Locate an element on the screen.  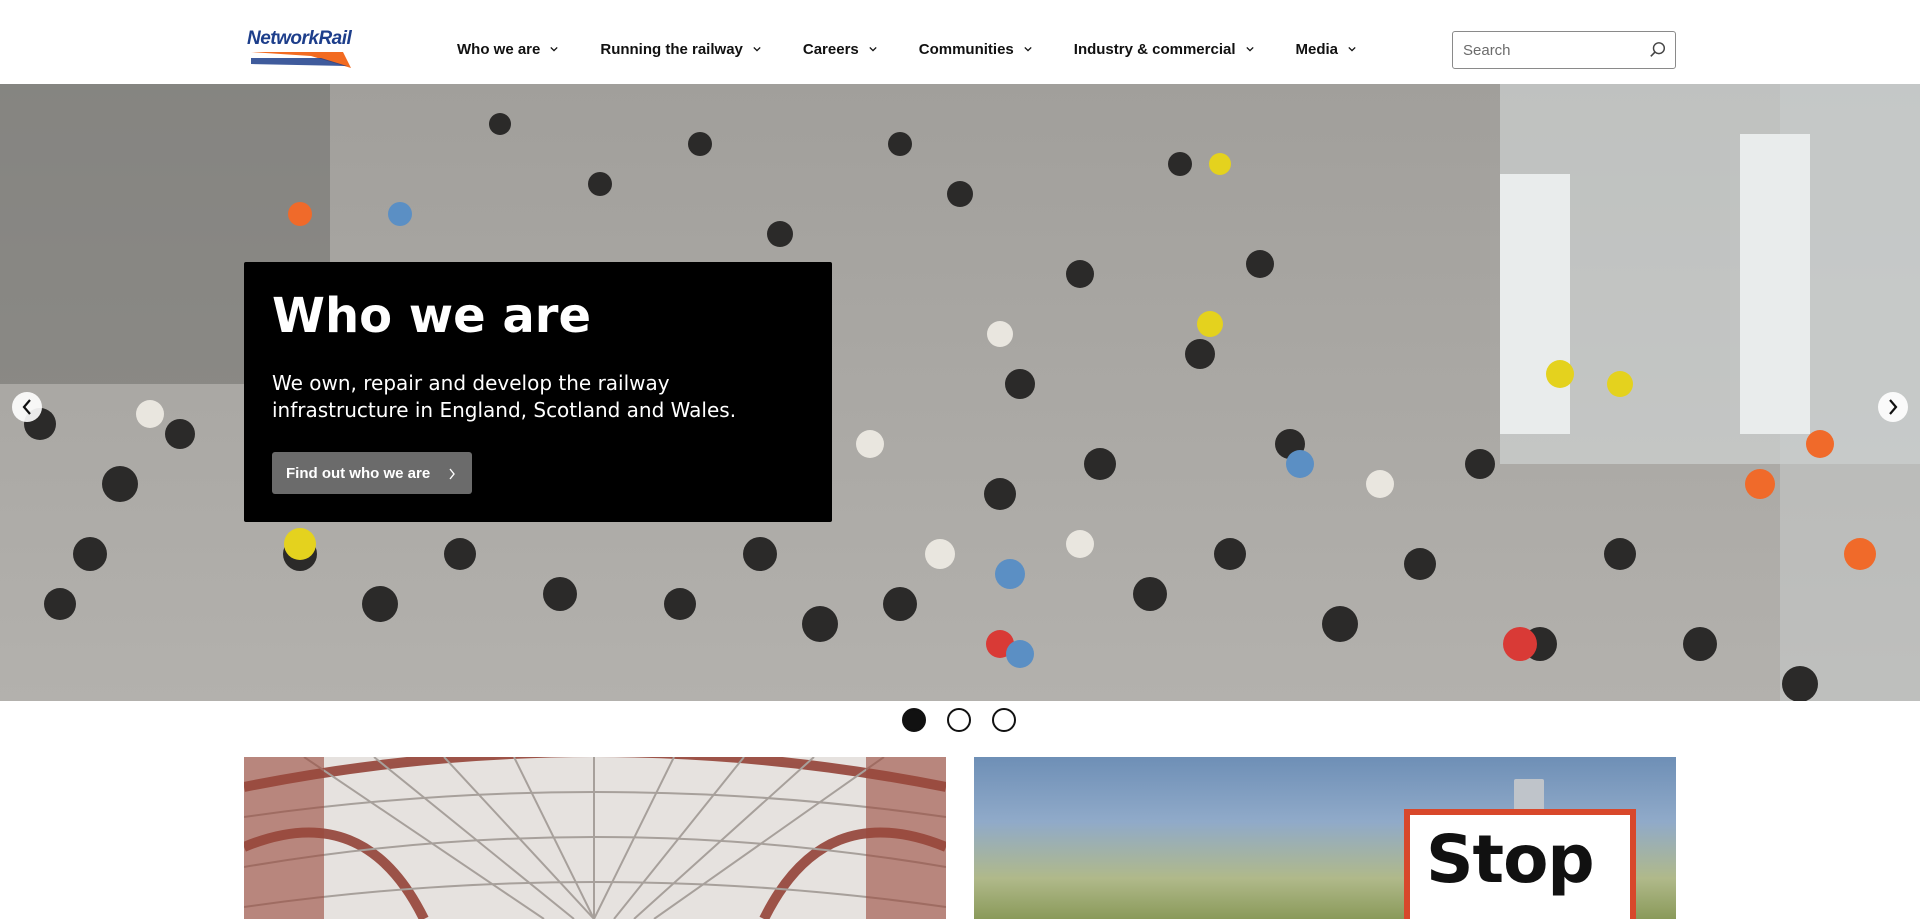
search-icon is located at coordinates (1658, 50).